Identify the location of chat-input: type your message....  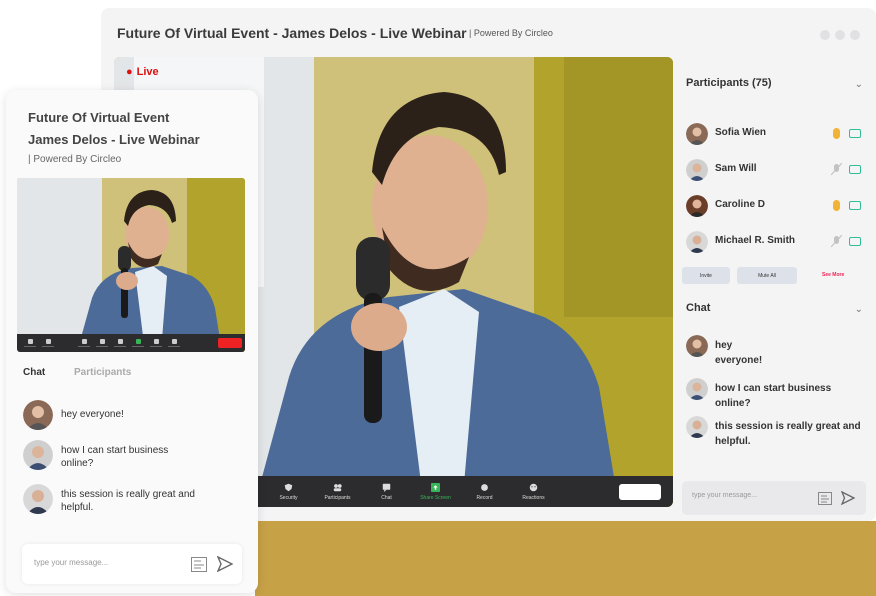
(774, 498).